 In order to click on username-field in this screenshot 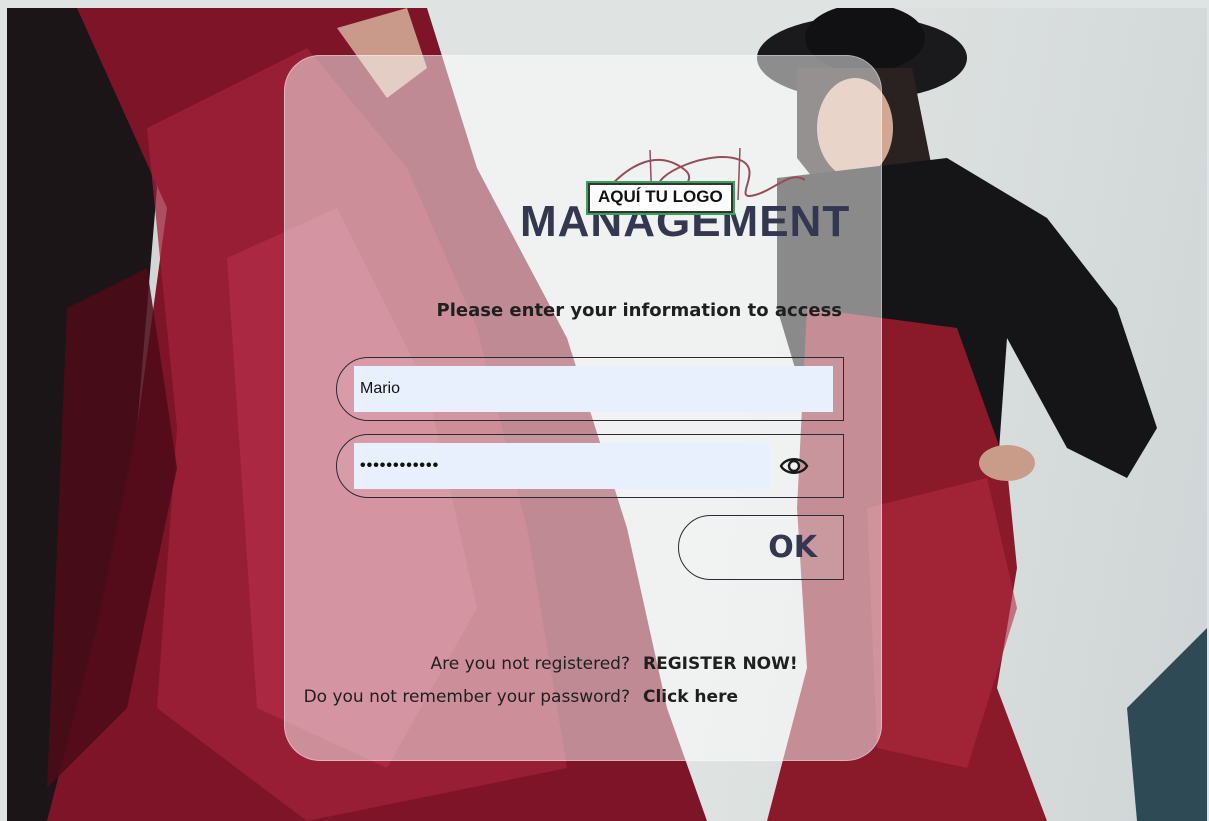, I will do `click(590, 389)`.